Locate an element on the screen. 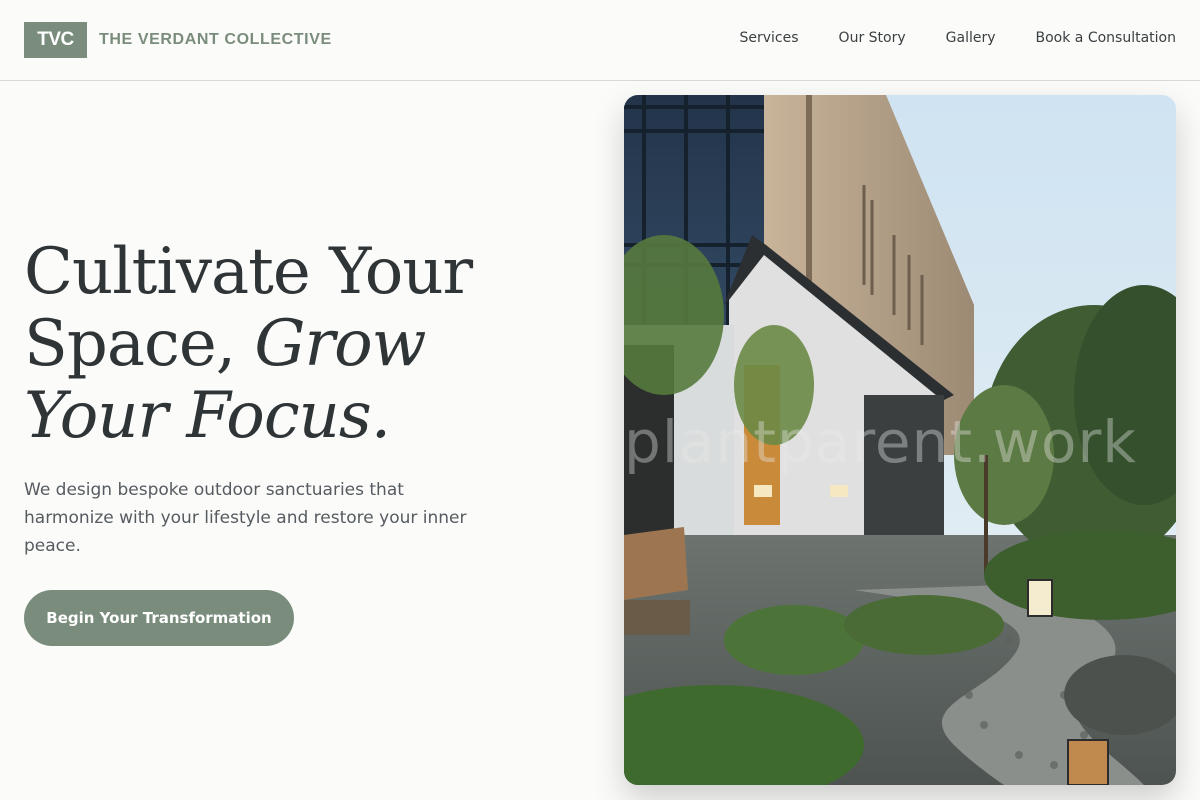 This screenshot has height=800, width=1200. hero-title-line-1: Cultivate Your is located at coordinates (284, 272).